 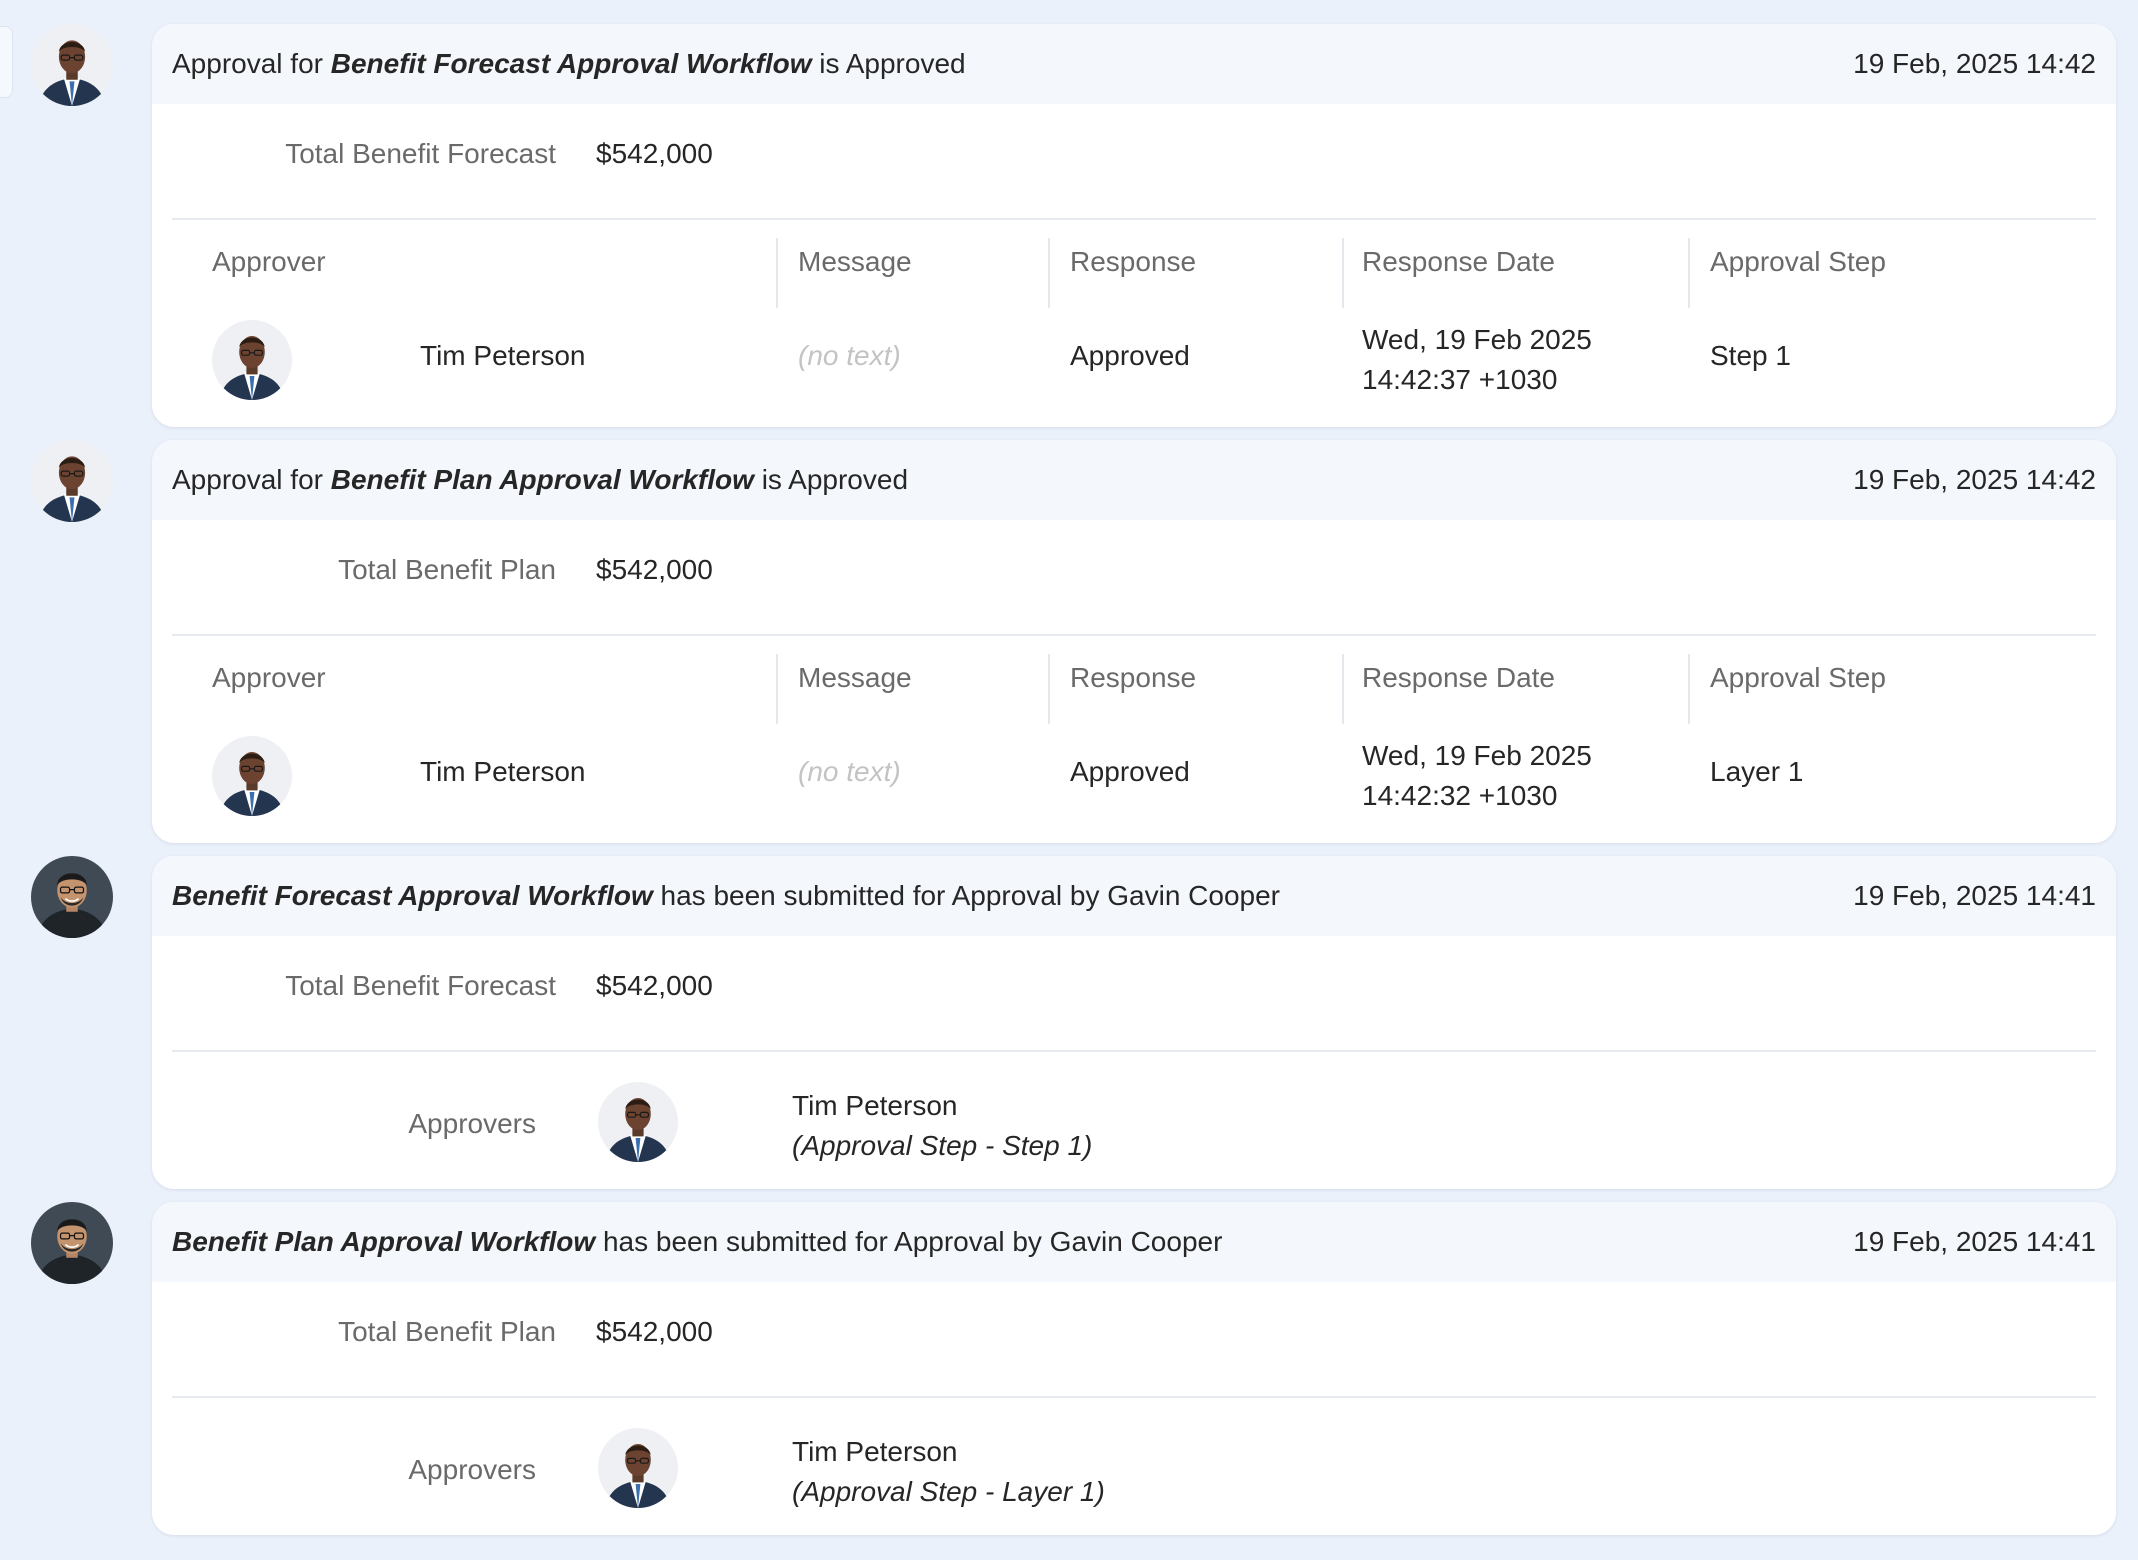 What do you see at coordinates (1757, 771) in the screenshot?
I see `approval-step: Layer 1` at bounding box center [1757, 771].